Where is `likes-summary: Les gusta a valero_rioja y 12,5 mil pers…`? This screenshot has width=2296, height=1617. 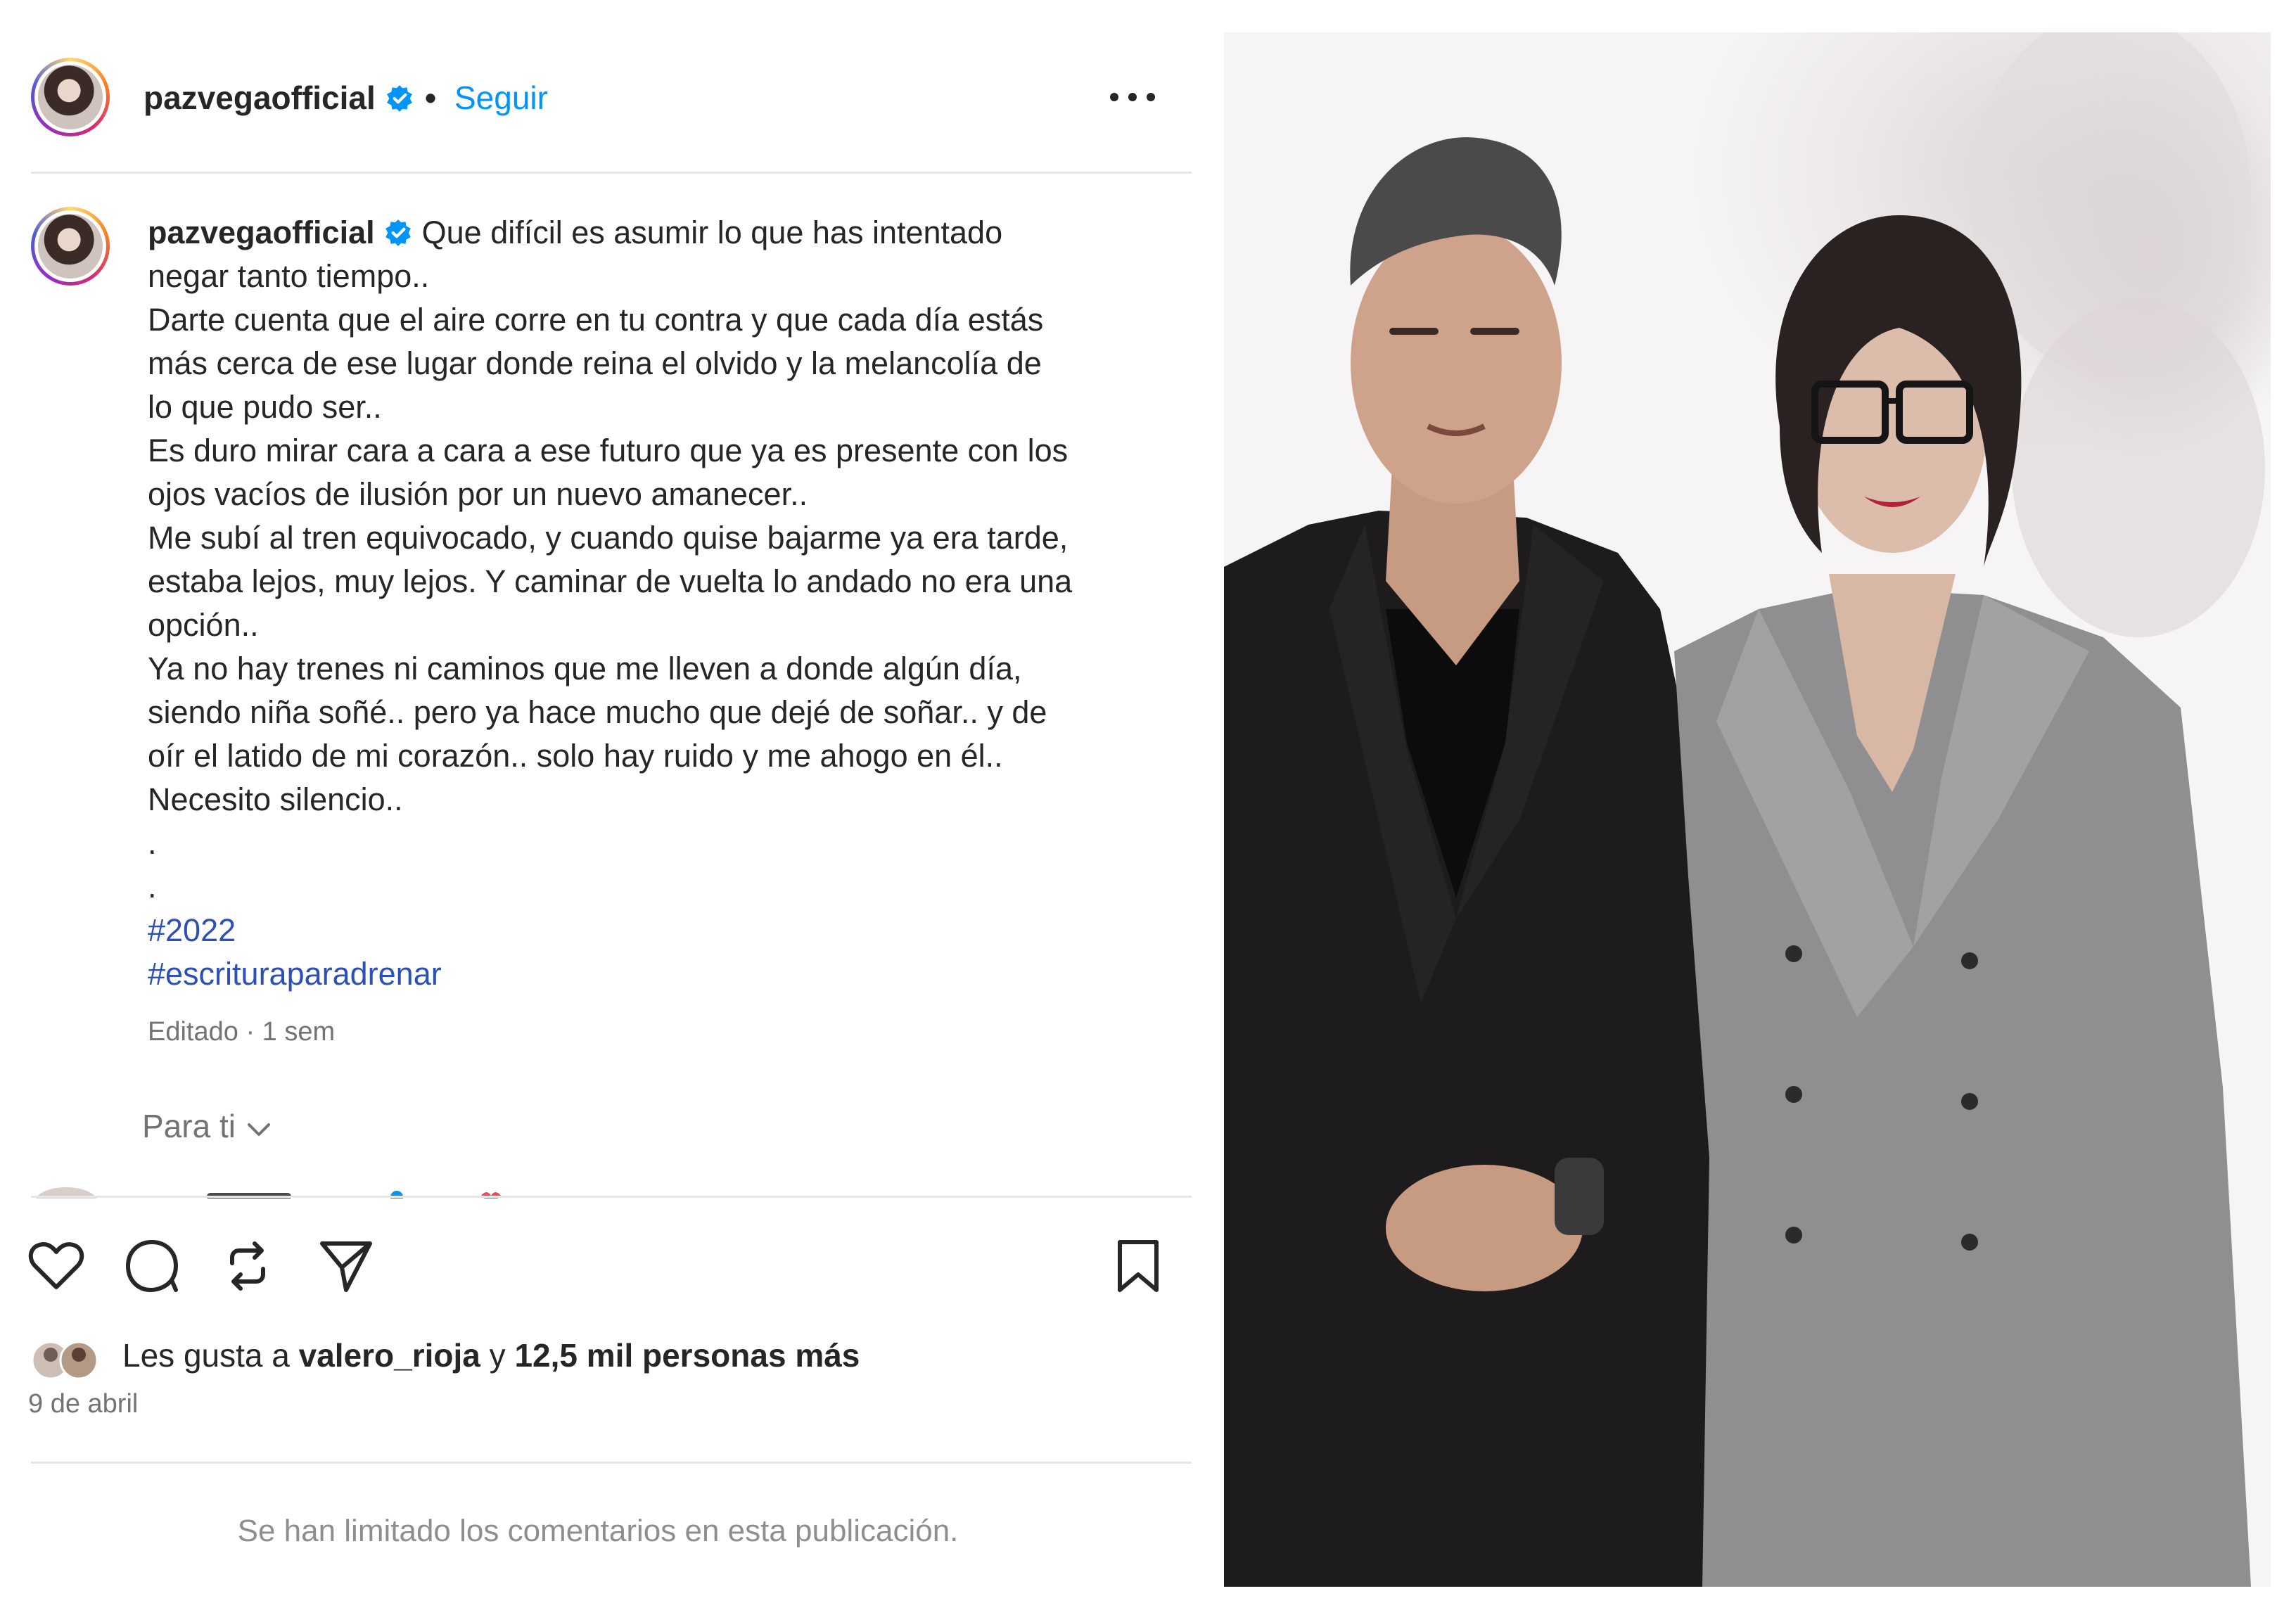 likes-summary: Les gusta a valero_rioja y 12,5 mil pers… is located at coordinates (491, 1355).